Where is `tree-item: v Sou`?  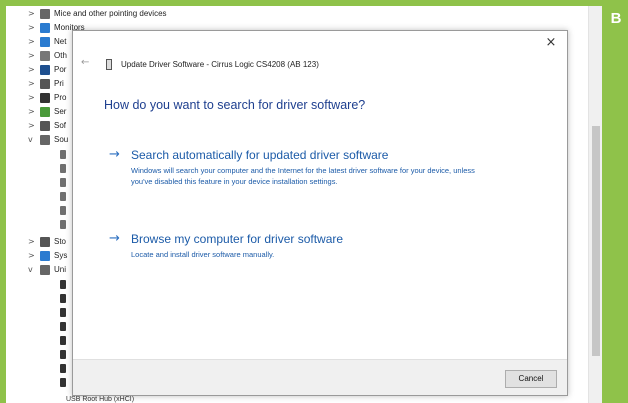
tree-item: v Sou is located at coordinates (53, 141).